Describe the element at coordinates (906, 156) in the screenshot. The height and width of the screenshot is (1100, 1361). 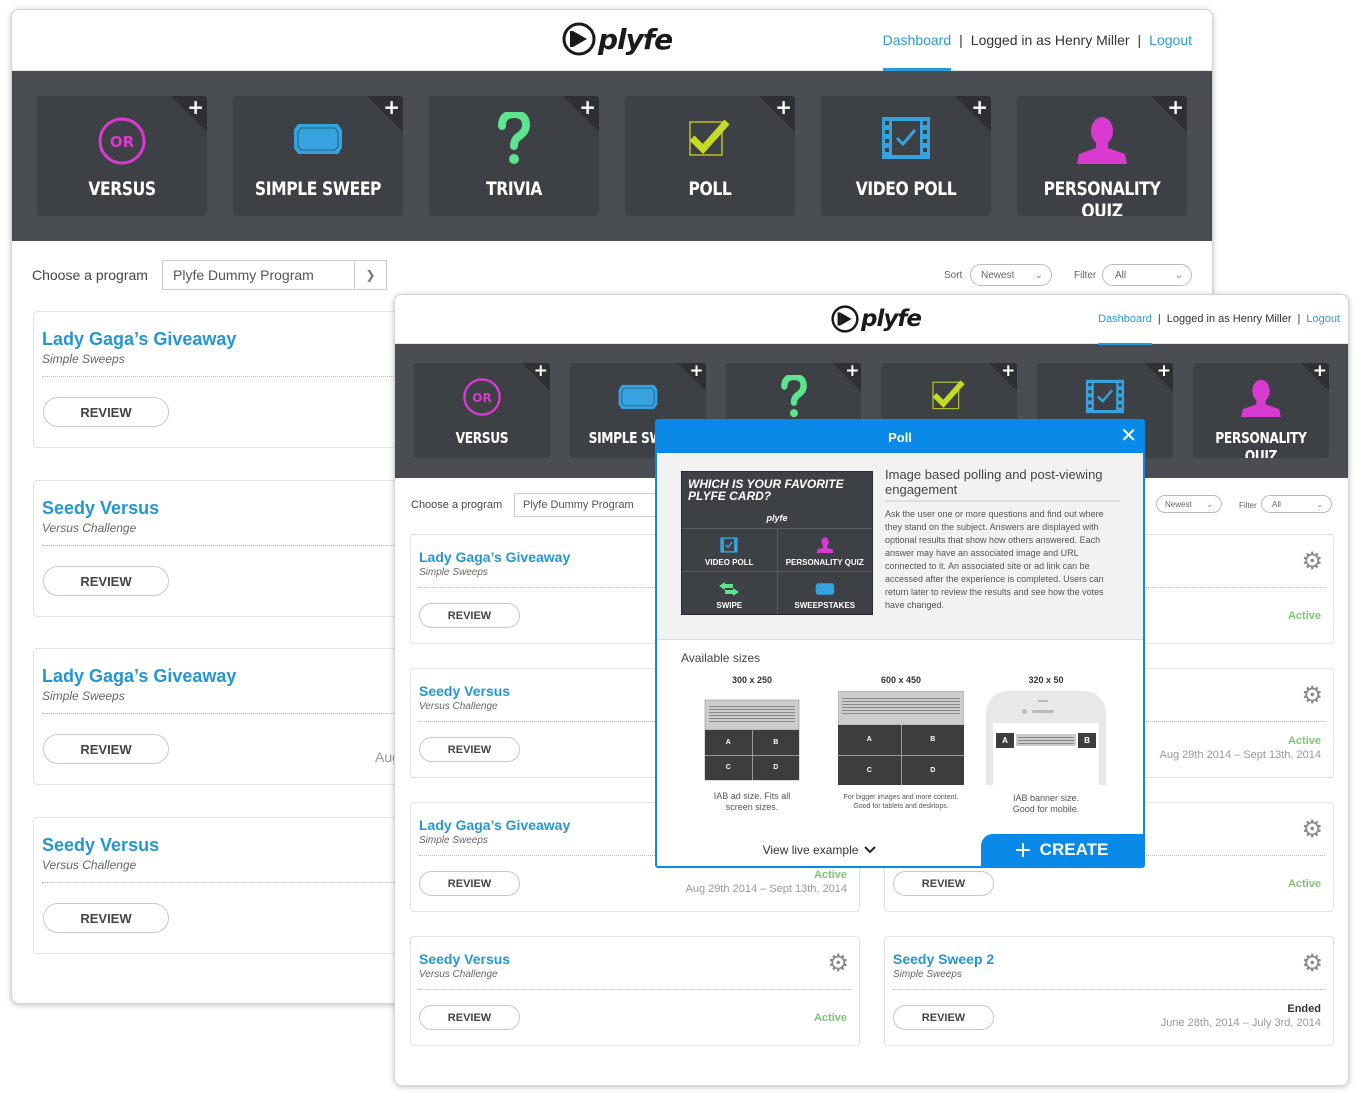
I see `tile-video-poll: + VIDEO POLL` at that location.